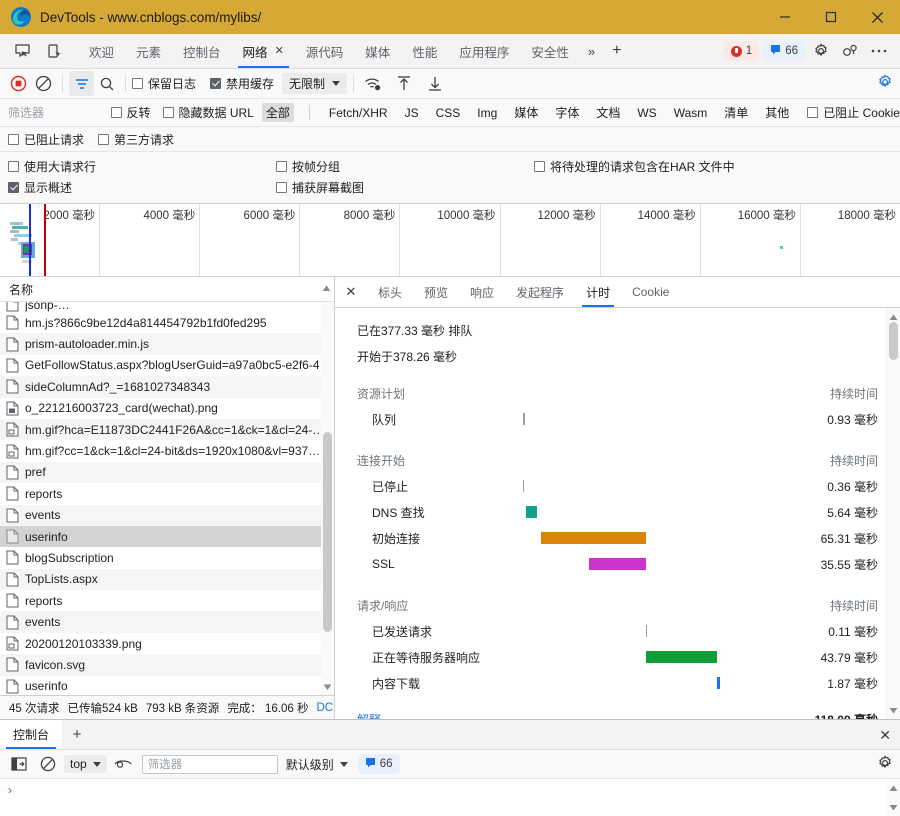  Describe the element at coordinates (741, 51) in the screenshot. I see `error-count-badge: 1` at that location.